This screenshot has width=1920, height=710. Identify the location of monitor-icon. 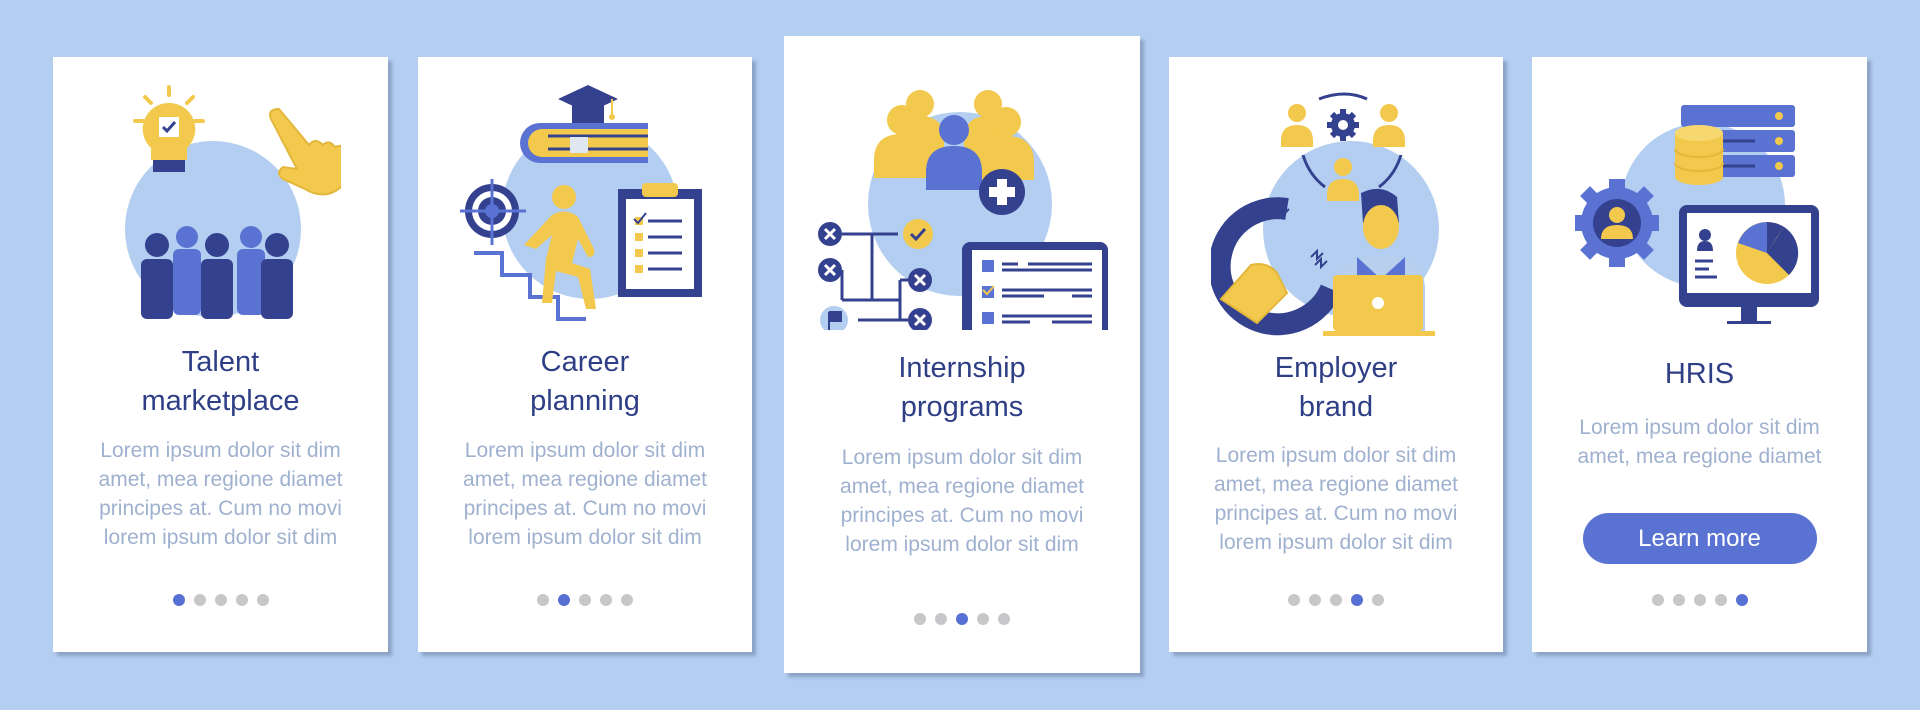
(1035, 286).